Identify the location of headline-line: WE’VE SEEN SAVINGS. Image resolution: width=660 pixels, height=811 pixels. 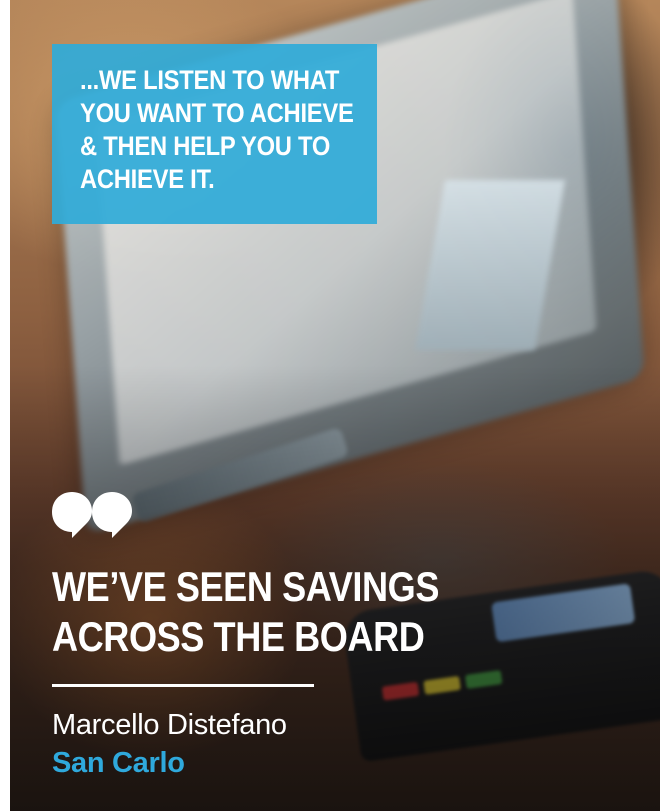
(245, 586).